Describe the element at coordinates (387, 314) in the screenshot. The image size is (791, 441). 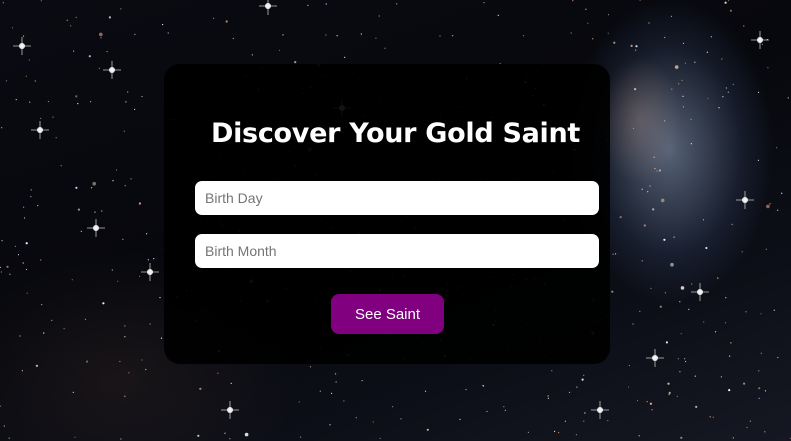
I see `see-saint-button: See Saint` at that location.